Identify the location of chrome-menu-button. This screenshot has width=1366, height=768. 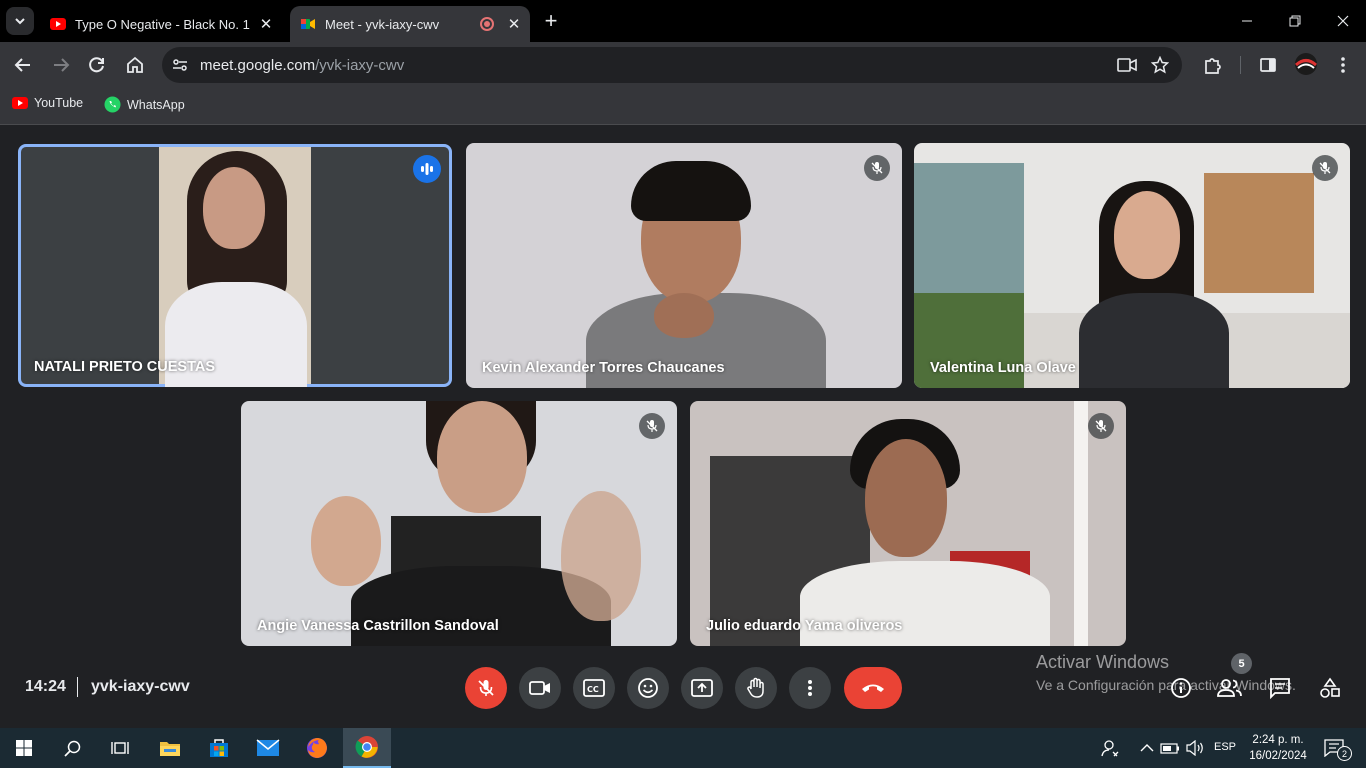
(1343, 65).